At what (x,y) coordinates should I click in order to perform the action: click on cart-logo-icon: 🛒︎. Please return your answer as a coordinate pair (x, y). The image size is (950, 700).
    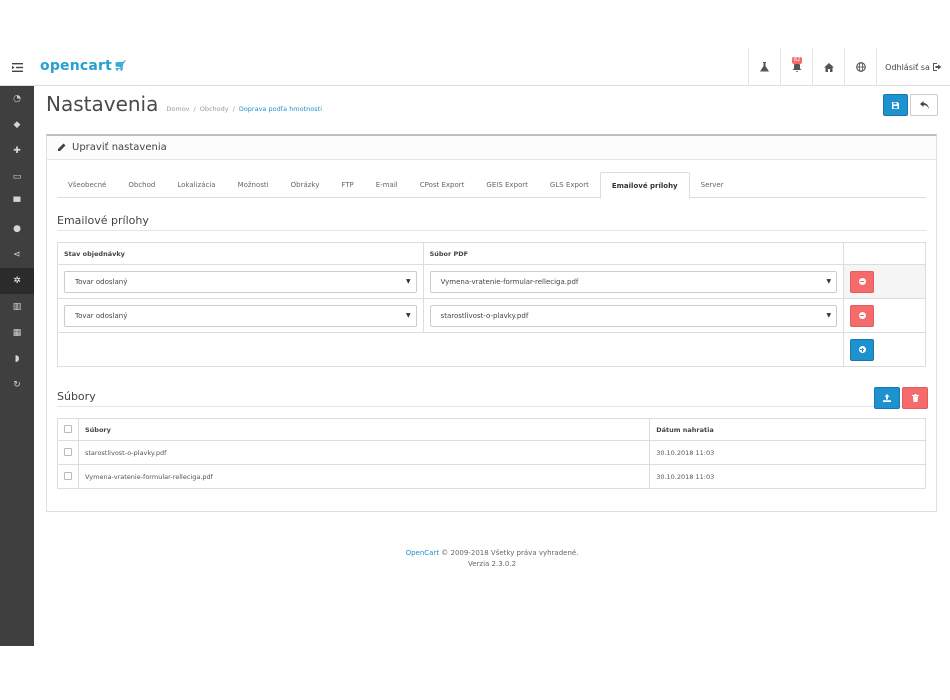
    Looking at the image, I should click on (120, 66).